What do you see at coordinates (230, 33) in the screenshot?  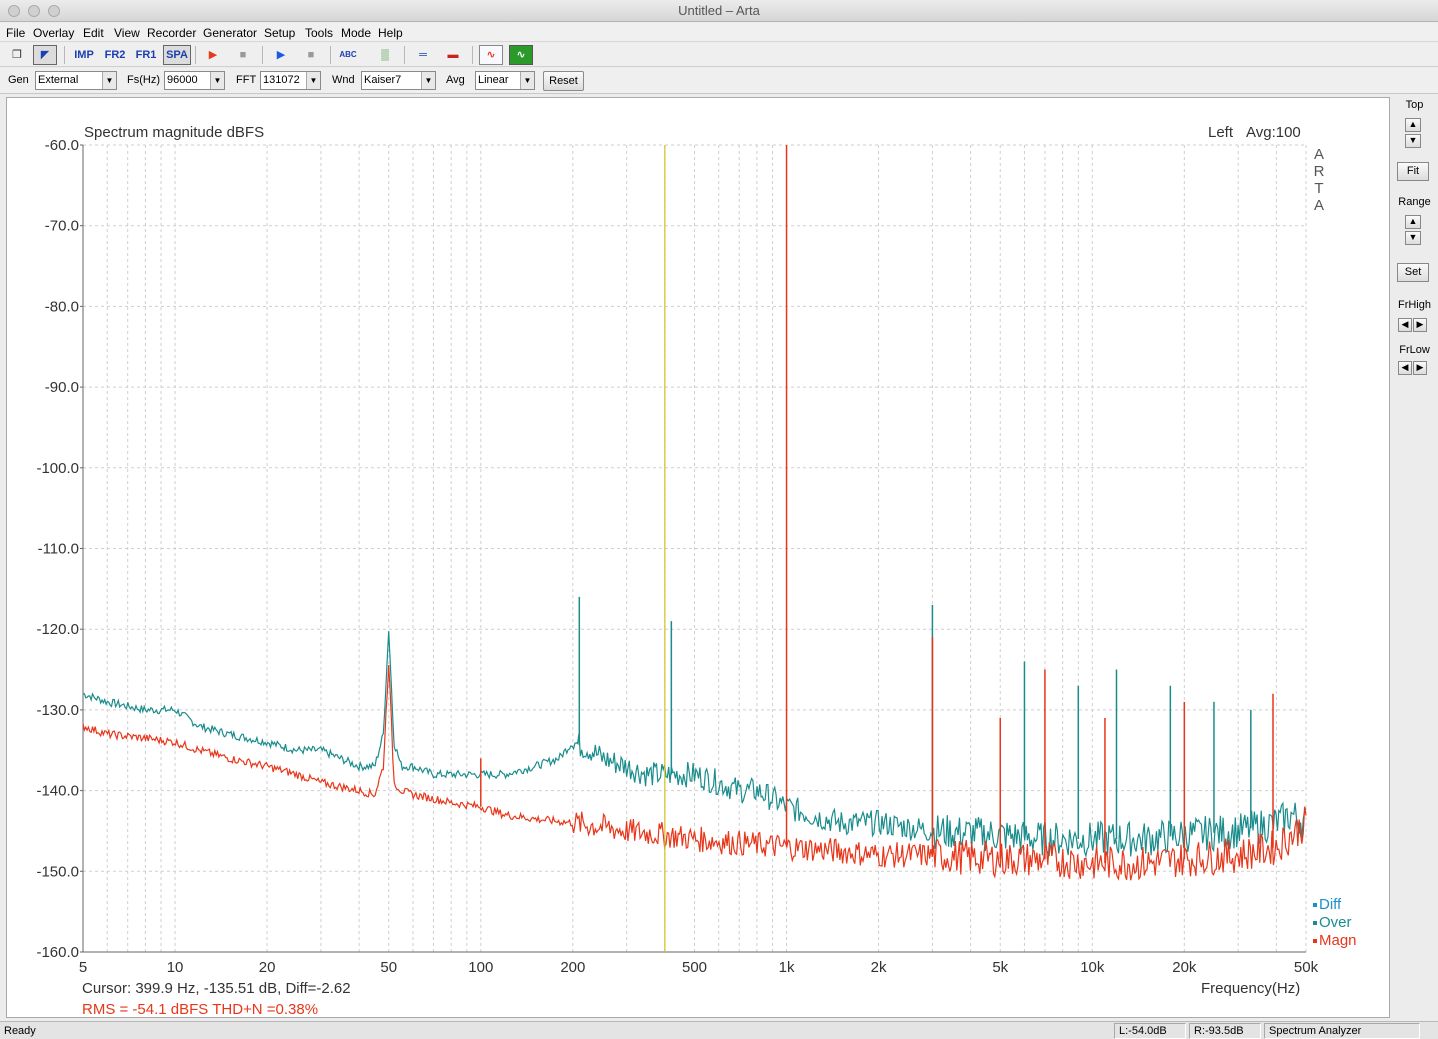 I see `menu-generator: Generator` at bounding box center [230, 33].